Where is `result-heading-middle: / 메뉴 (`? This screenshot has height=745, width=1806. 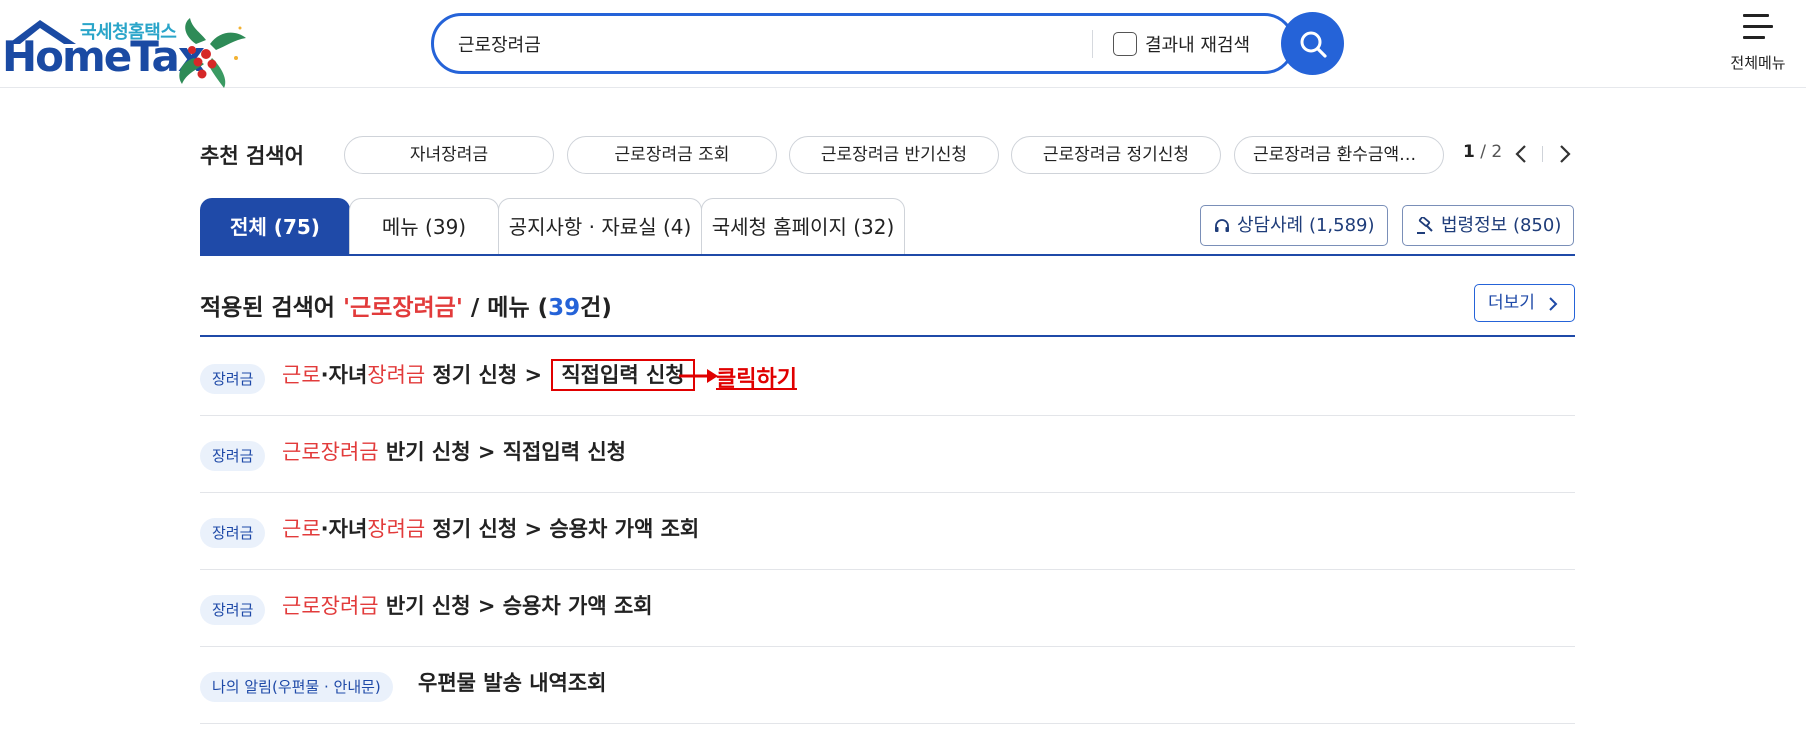
result-heading-middle: / 메뉴 ( is located at coordinates (505, 308).